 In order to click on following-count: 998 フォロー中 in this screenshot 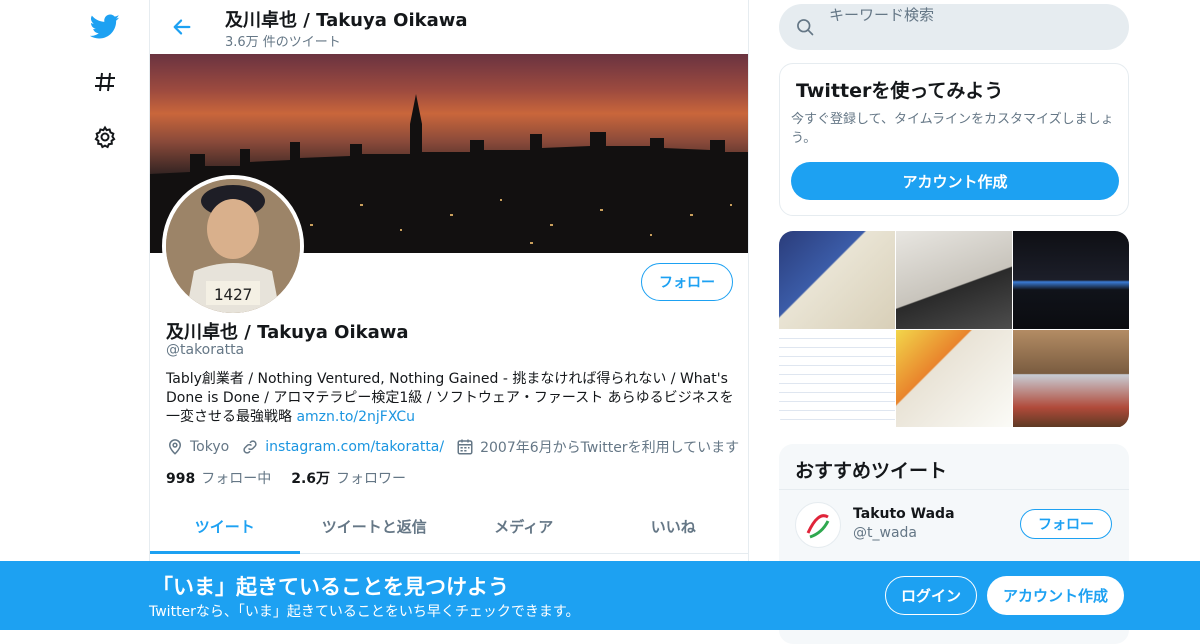, I will do `click(218, 478)`.